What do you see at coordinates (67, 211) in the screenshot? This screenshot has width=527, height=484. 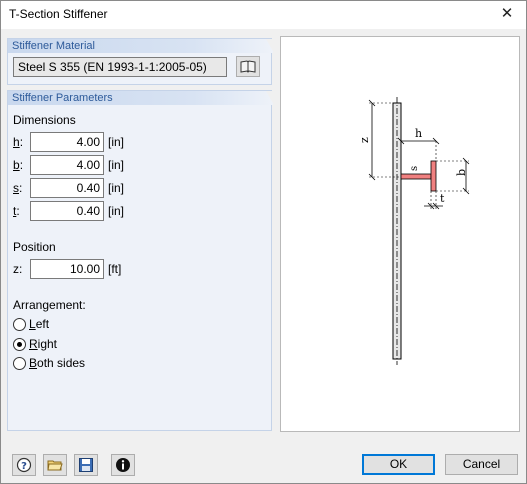 I see `t-input: 0.40` at bounding box center [67, 211].